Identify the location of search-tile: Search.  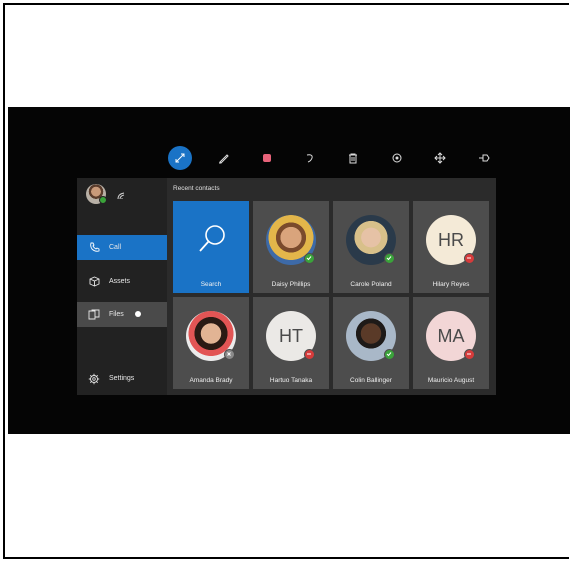
(211, 247).